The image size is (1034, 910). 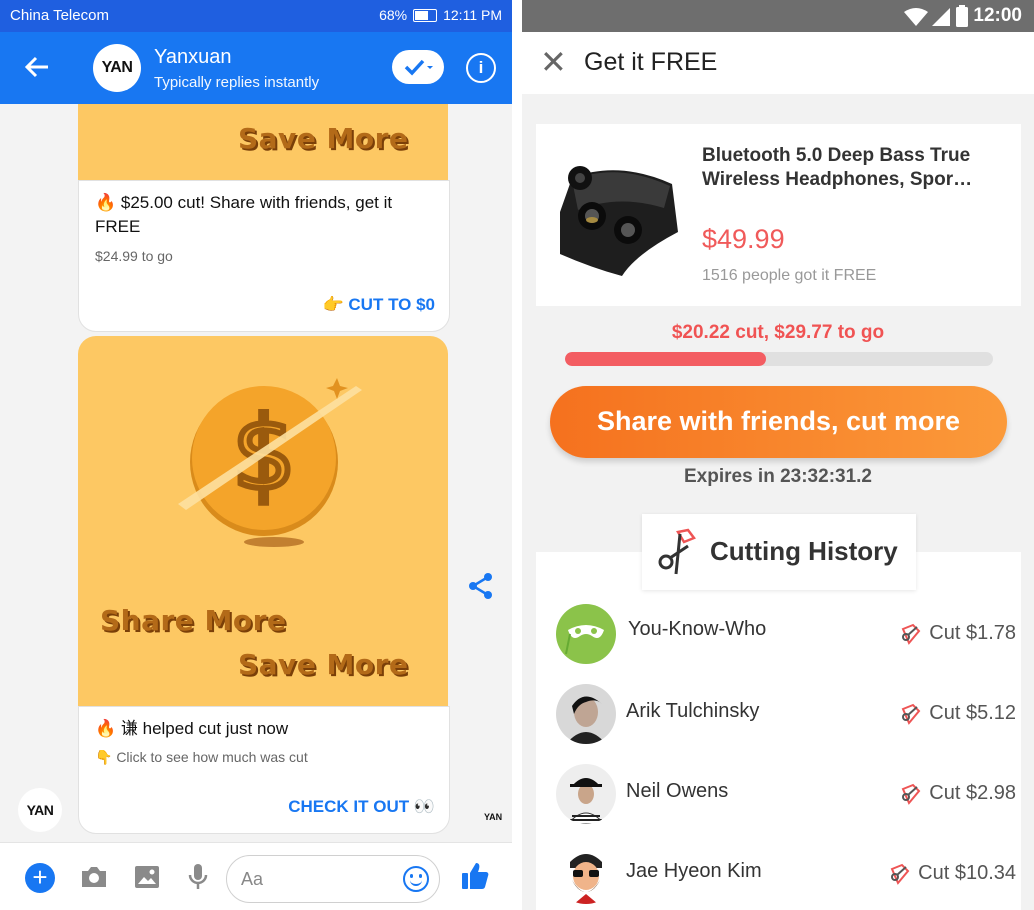 I want to click on seen-avatar: YAN, so click(x=493, y=817).